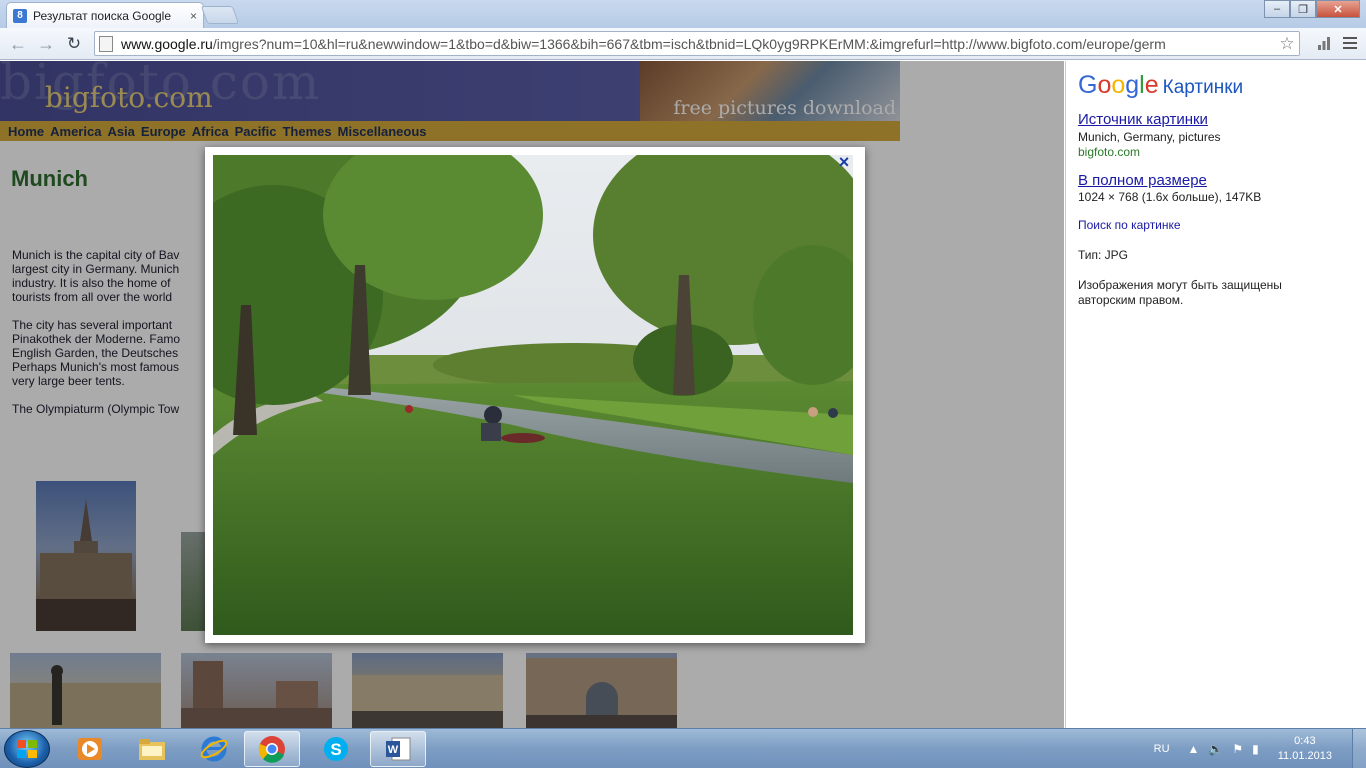 Image resolution: width=1366 pixels, height=768 pixels. Describe the element at coordinates (1338, 9) in the screenshot. I see `close-window-button: ✕` at that location.